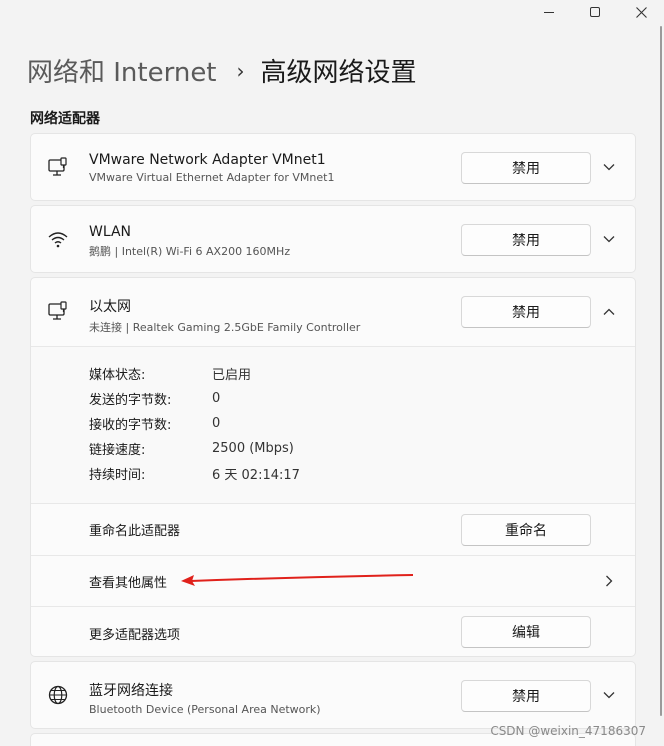 The height and width of the screenshot is (746, 664). What do you see at coordinates (194, 448) in the screenshot?
I see `detail-row: 链接速度: 2500 (Mbps)` at bounding box center [194, 448].